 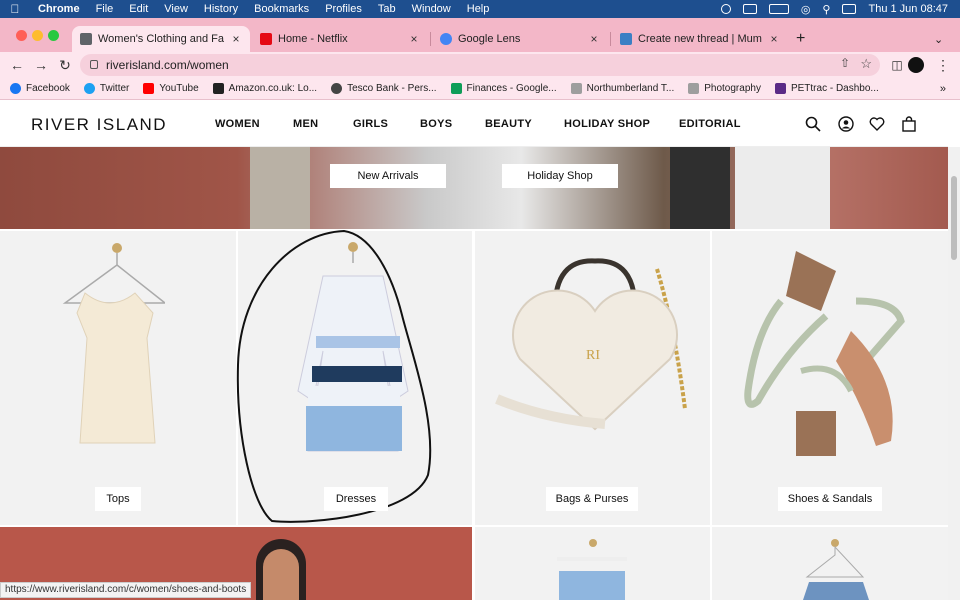 What do you see at coordinates (877, 124) in the screenshot?
I see `heart-icon` at bounding box center [877, 124].